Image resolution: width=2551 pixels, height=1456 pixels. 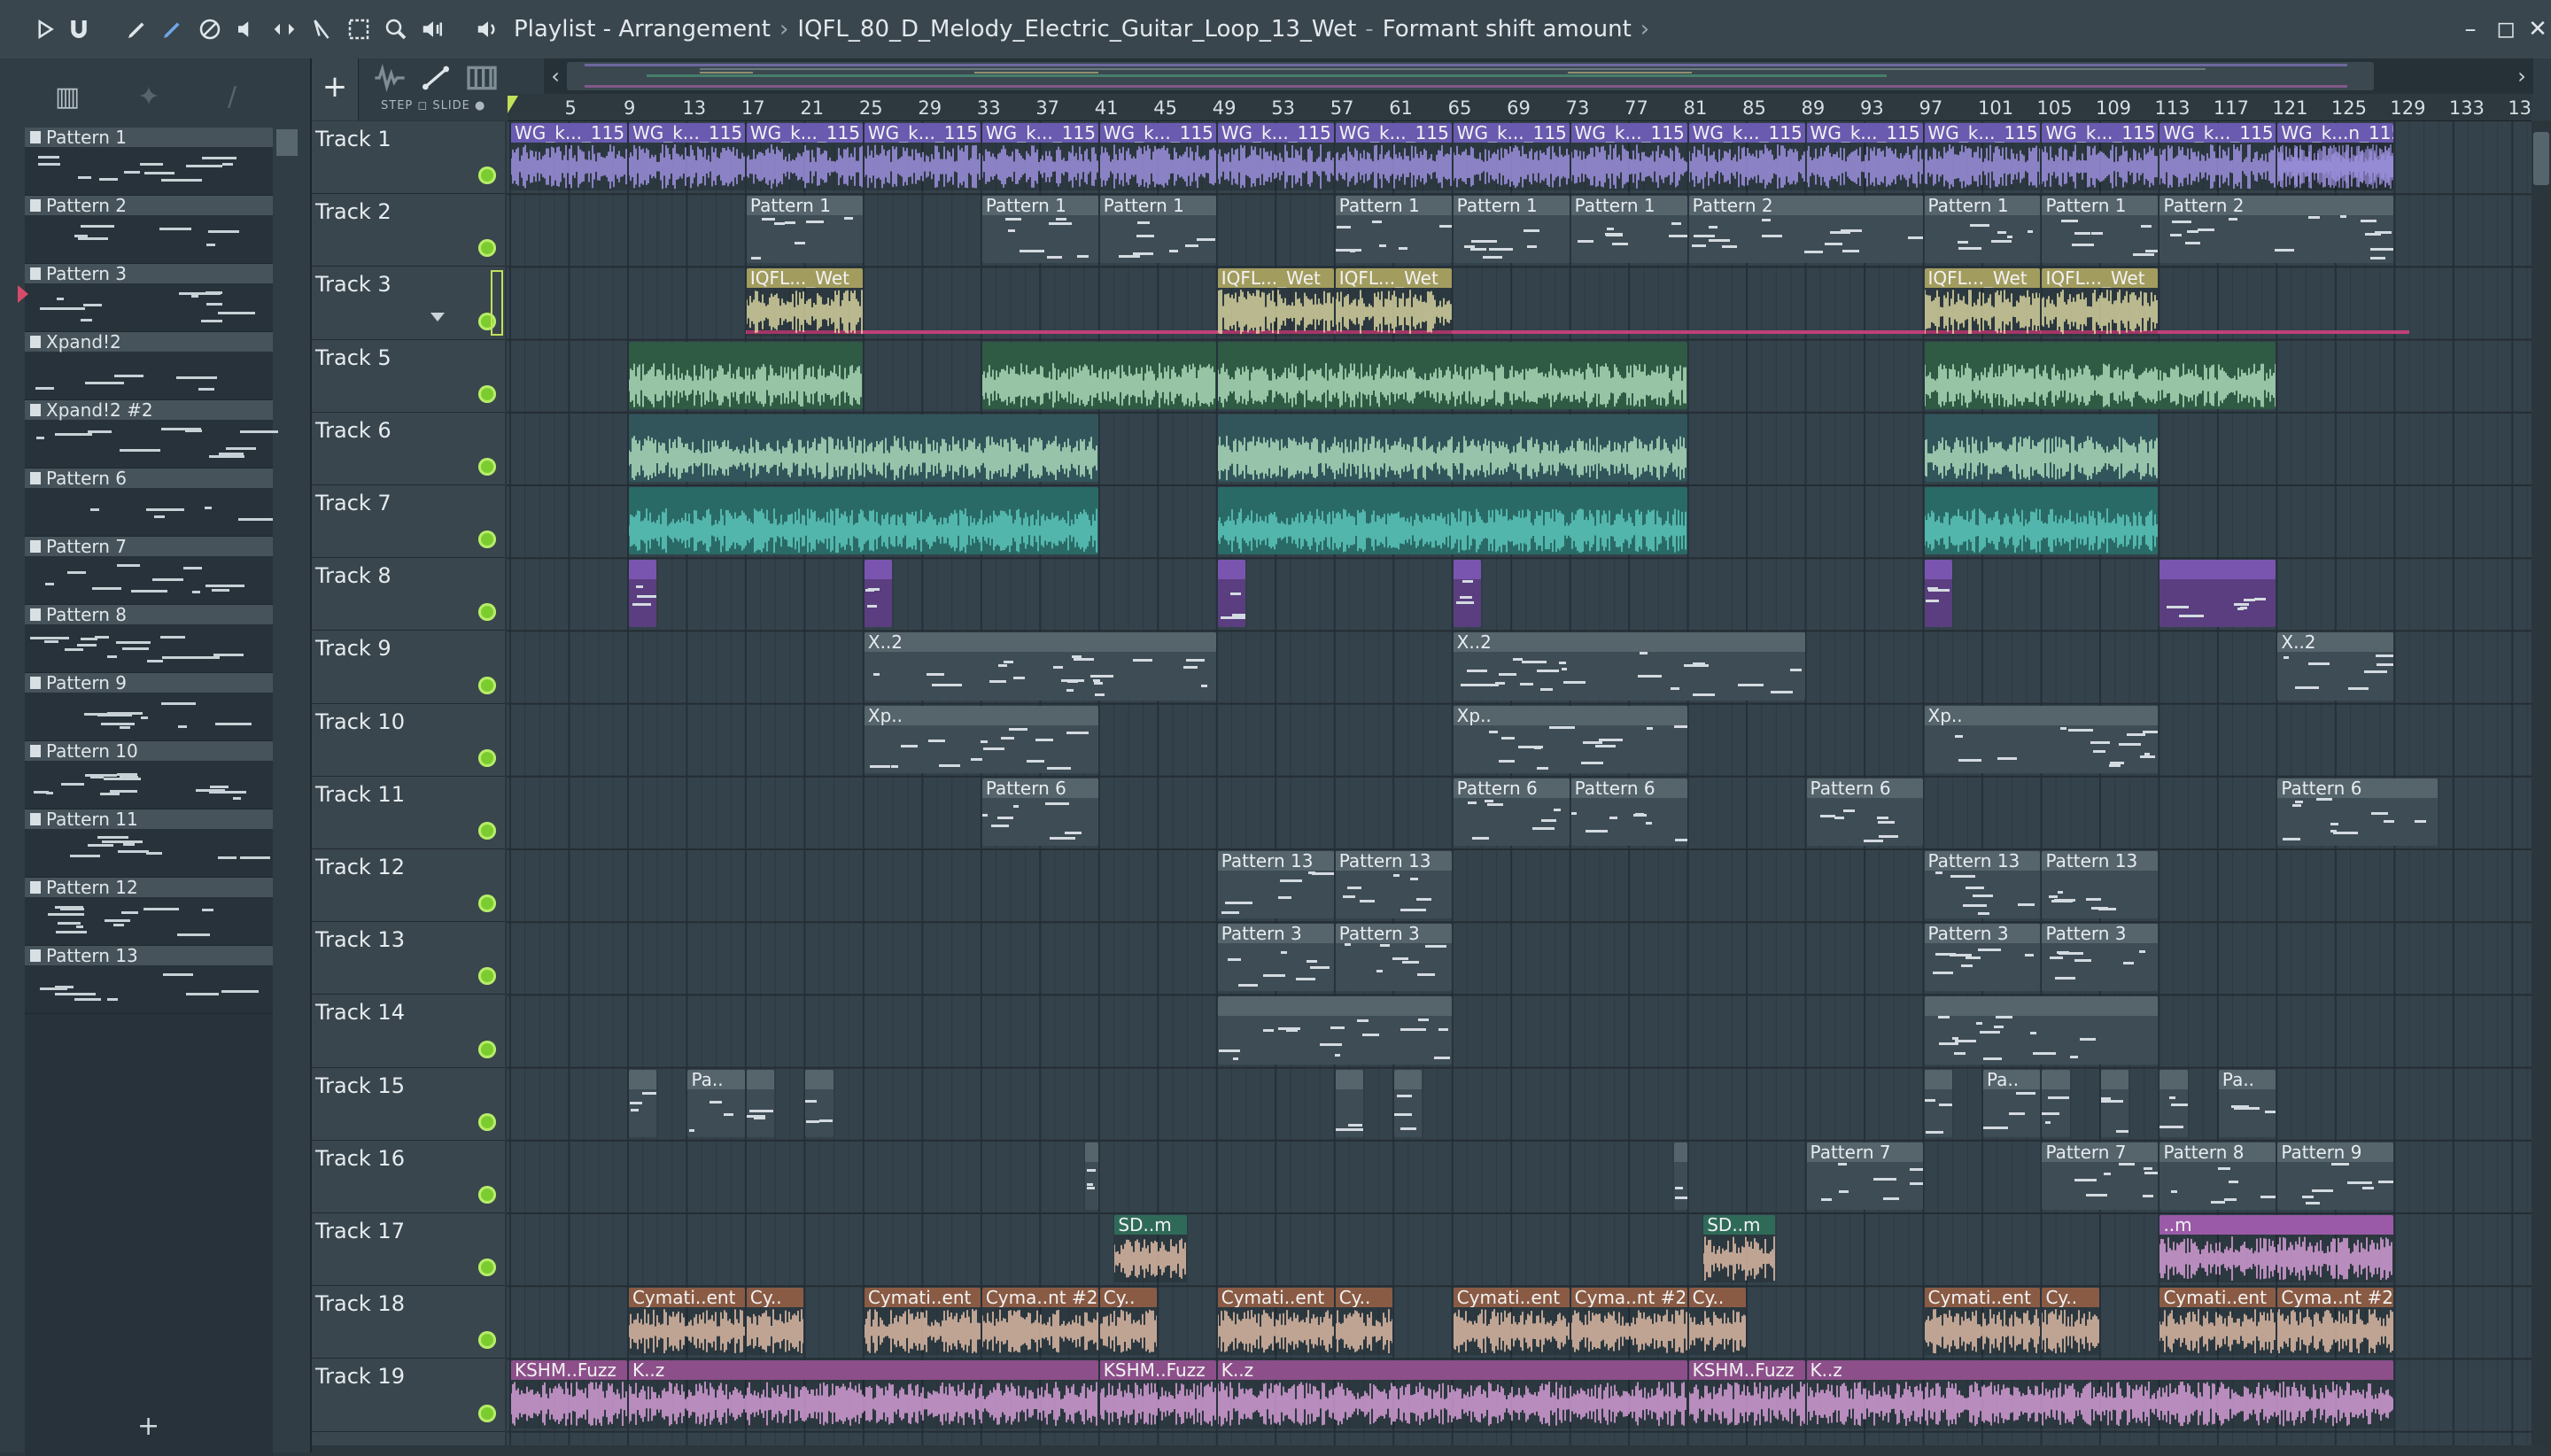 What do you see at coordinates (396, 29) in the screenshot?
I see `zoom-icon` at bounding box center [396, 29].